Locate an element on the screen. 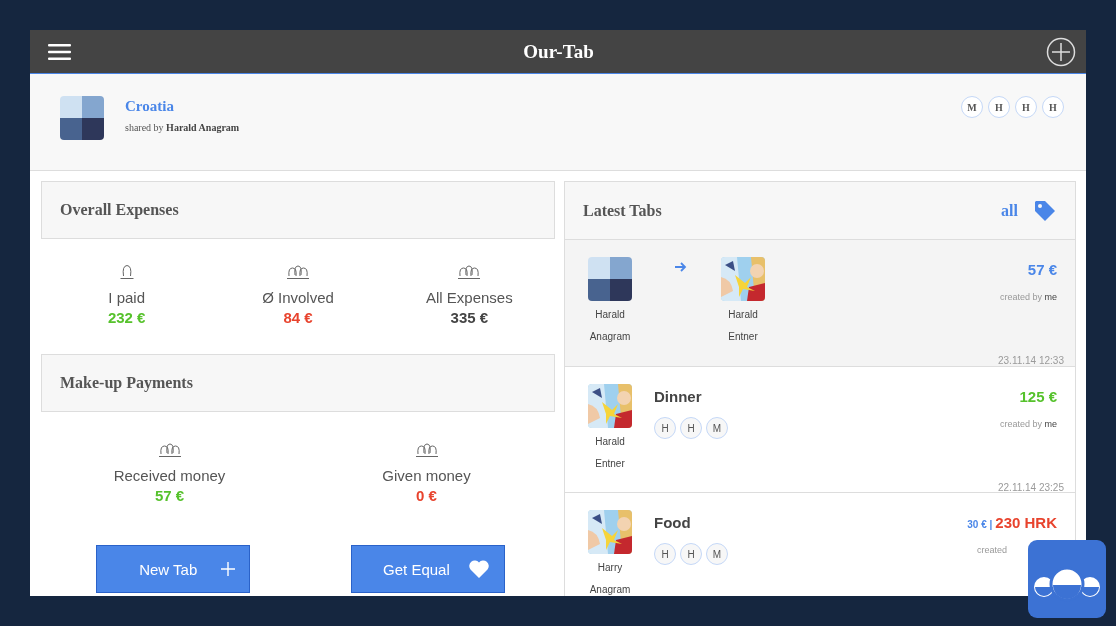 The height and width of the screenshot is (626, 1116). app-title: Our-Tab is located at coordinates (558, 51).